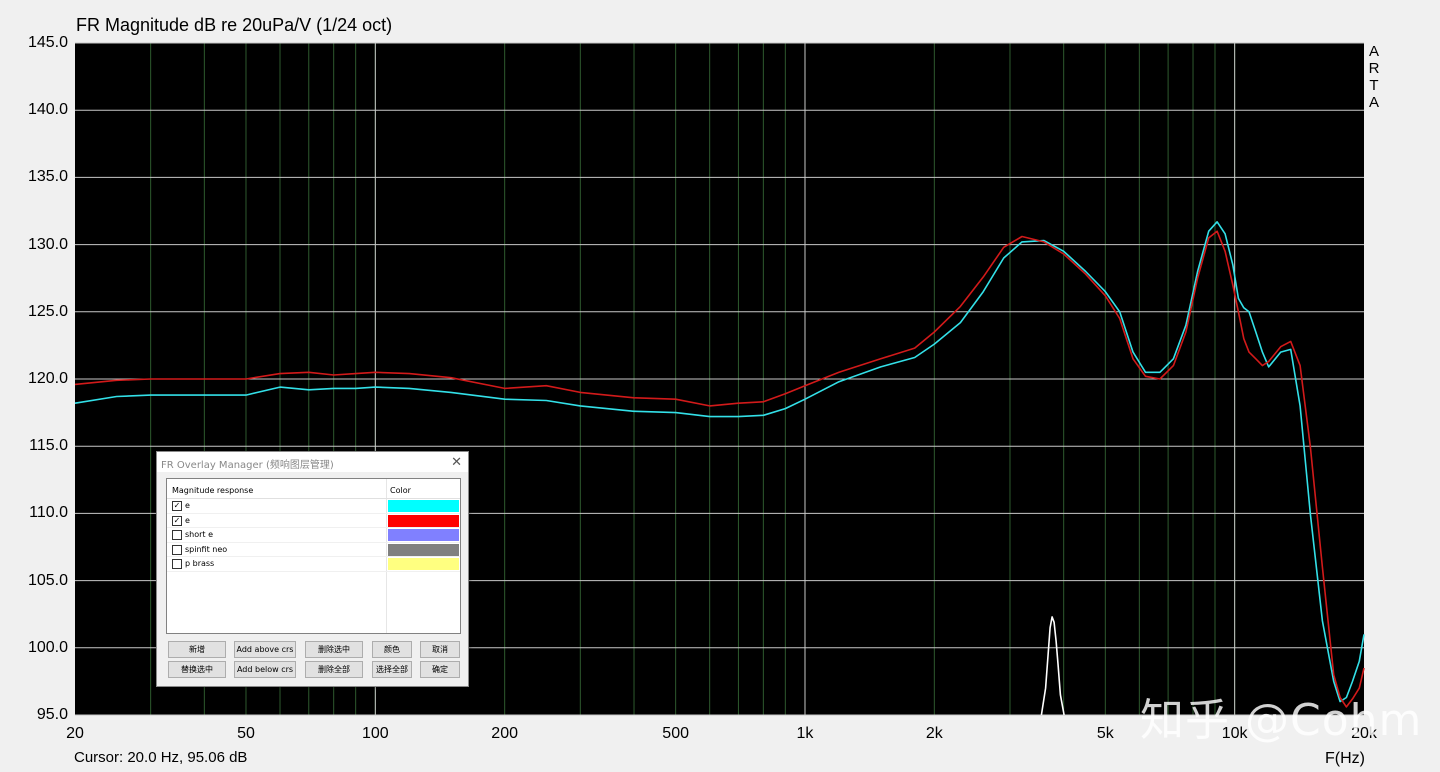  What do you see at coordinates (505, 733) in the screenshot?
I see `x-tick-label: 200` at bounding box center [505, 733].